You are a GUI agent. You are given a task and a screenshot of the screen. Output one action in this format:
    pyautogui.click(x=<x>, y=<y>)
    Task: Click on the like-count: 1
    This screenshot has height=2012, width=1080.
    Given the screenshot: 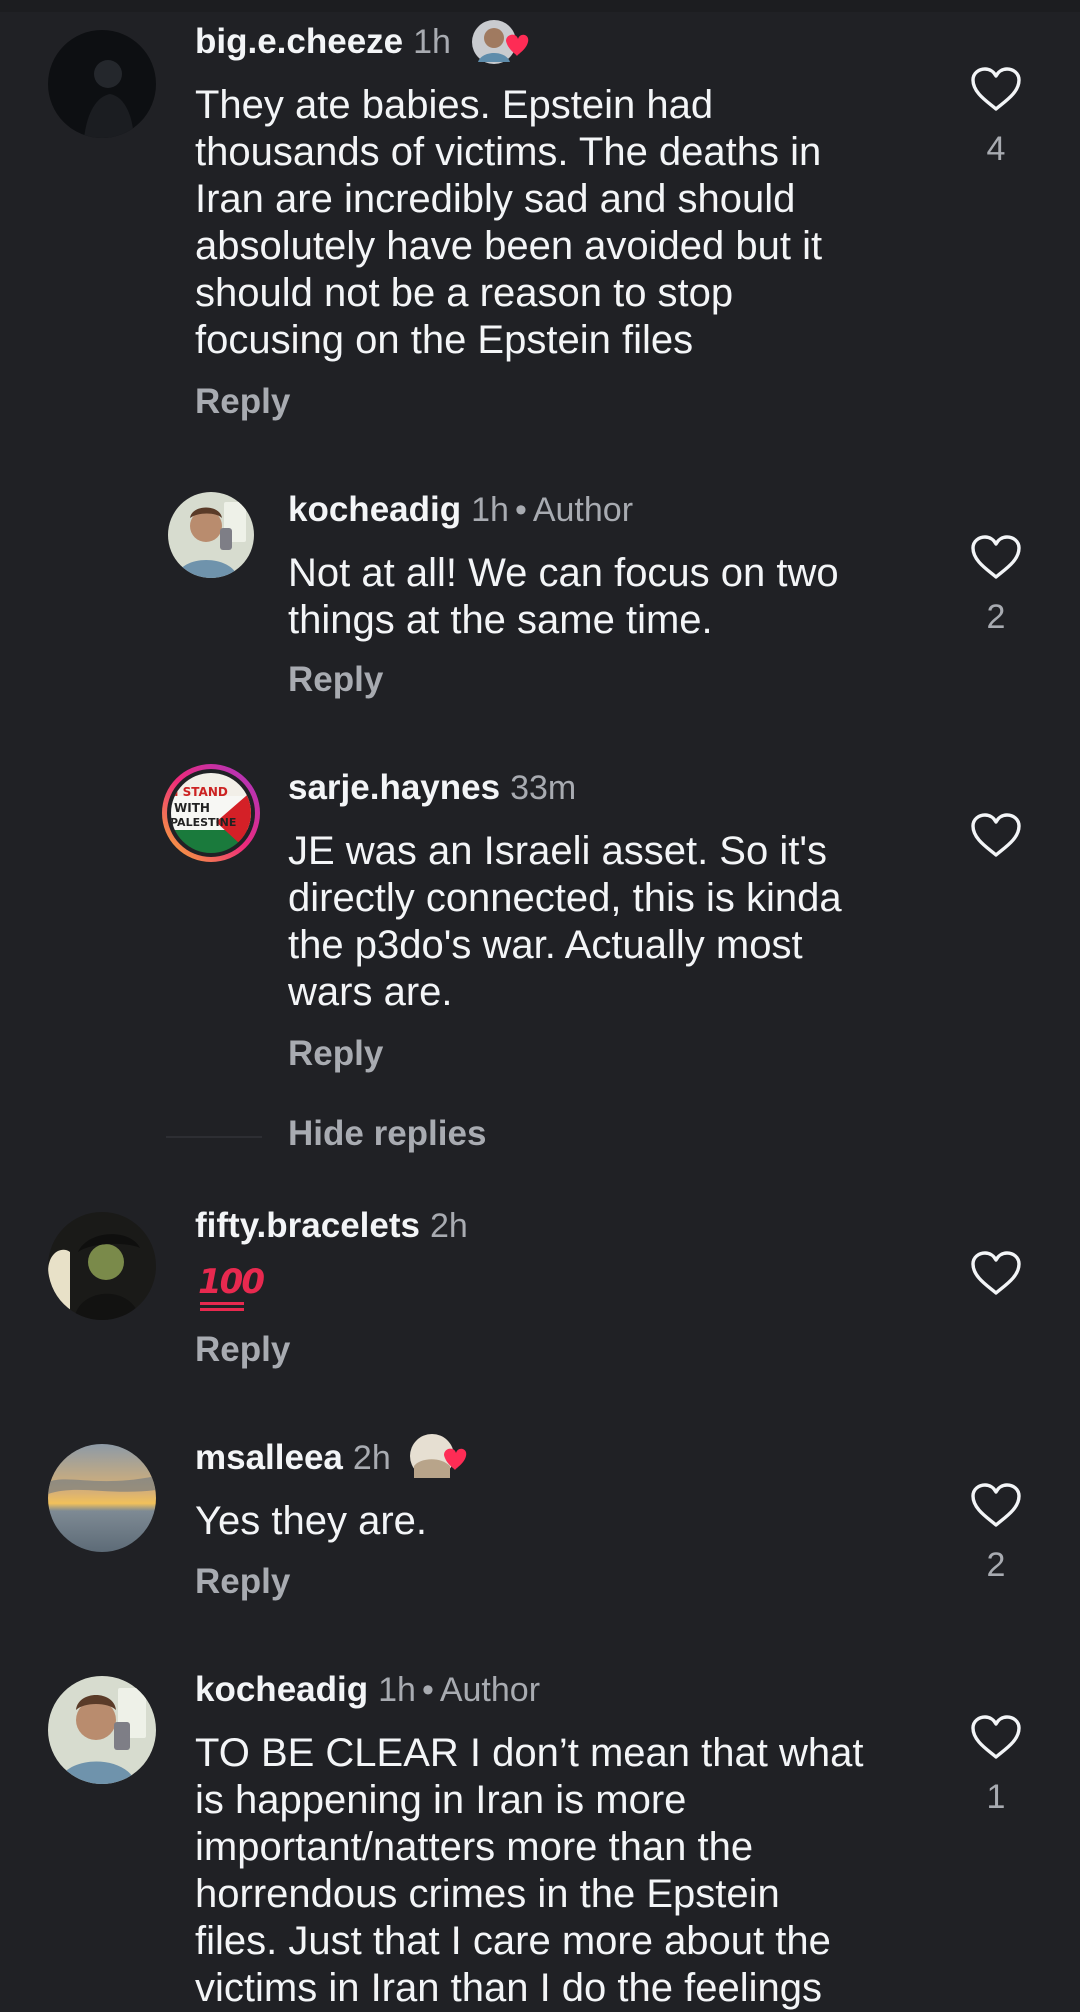 What is the action you would take?
    pyautogui.click(x=996, y=1797)
    